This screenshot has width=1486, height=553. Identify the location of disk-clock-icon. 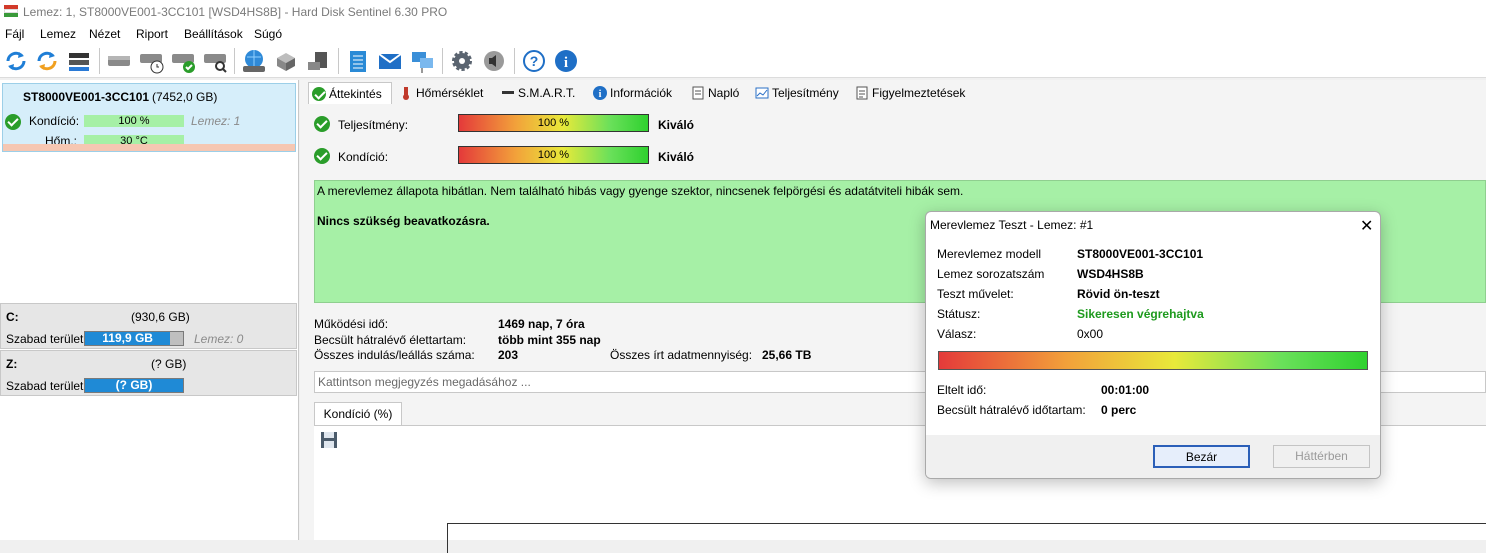
(151, 61).